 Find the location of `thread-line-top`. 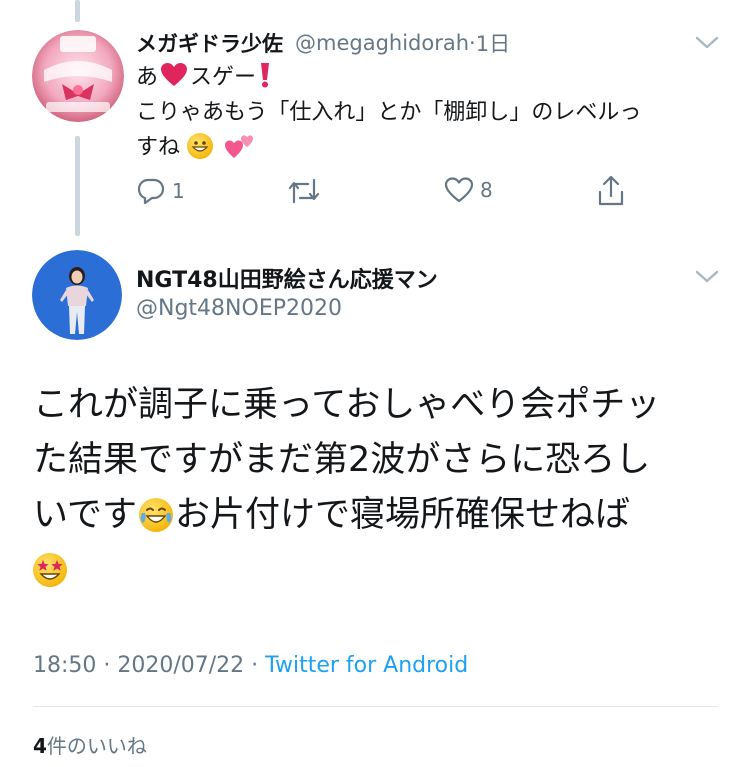

thread-line-top is located at coordinates (77, 11).